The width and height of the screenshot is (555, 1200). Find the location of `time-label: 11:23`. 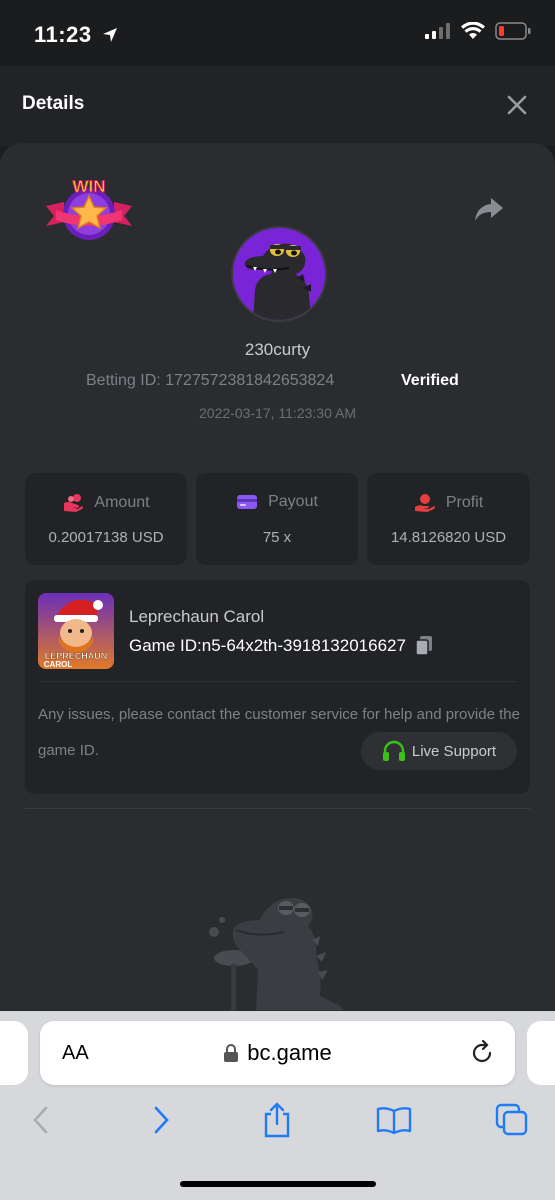

time-label: 11:23 is located at coordinates (63, 34).